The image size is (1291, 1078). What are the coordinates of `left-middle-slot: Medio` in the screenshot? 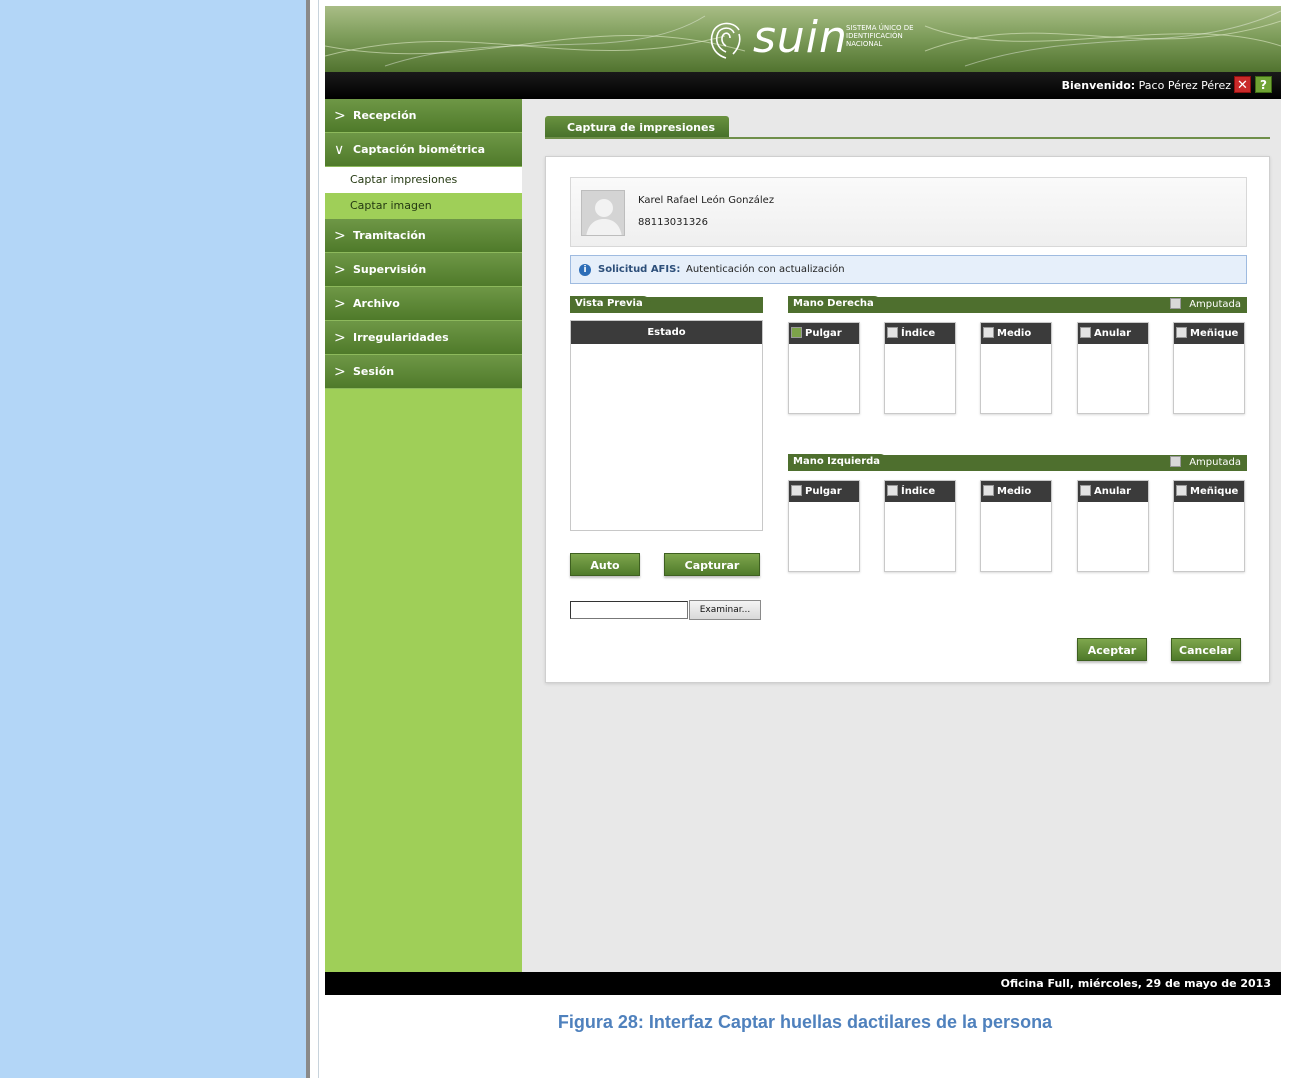 It's located at (1016, 526).